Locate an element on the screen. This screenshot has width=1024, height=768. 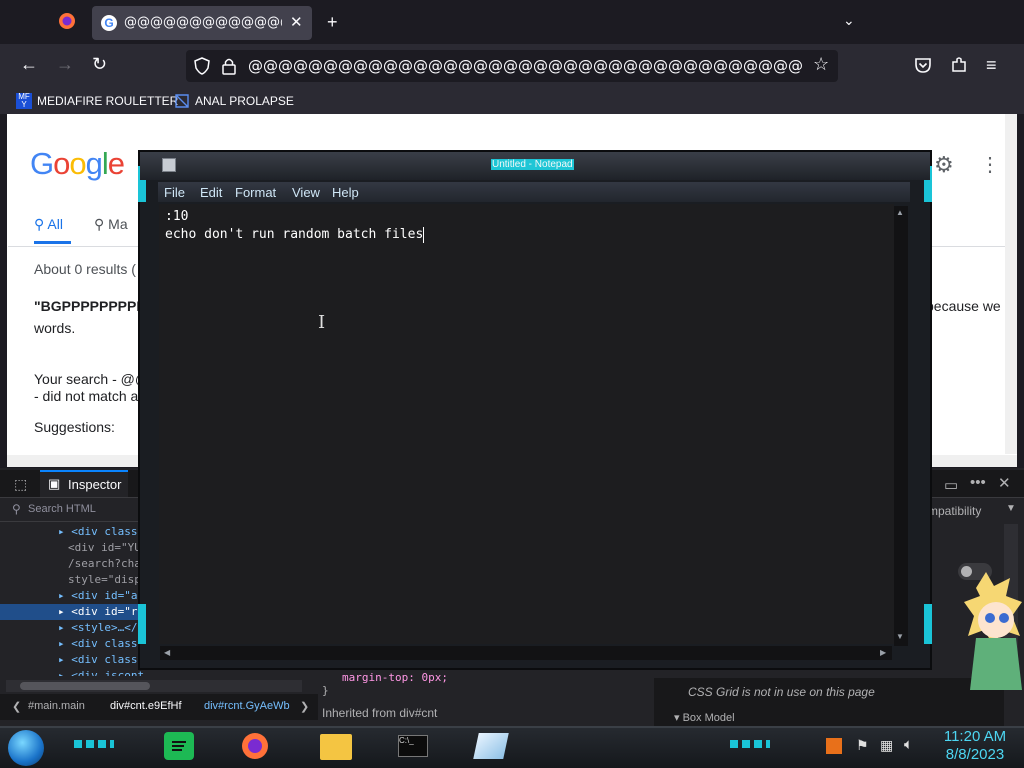
tab-all-underline is located at coordinates (52, 242).